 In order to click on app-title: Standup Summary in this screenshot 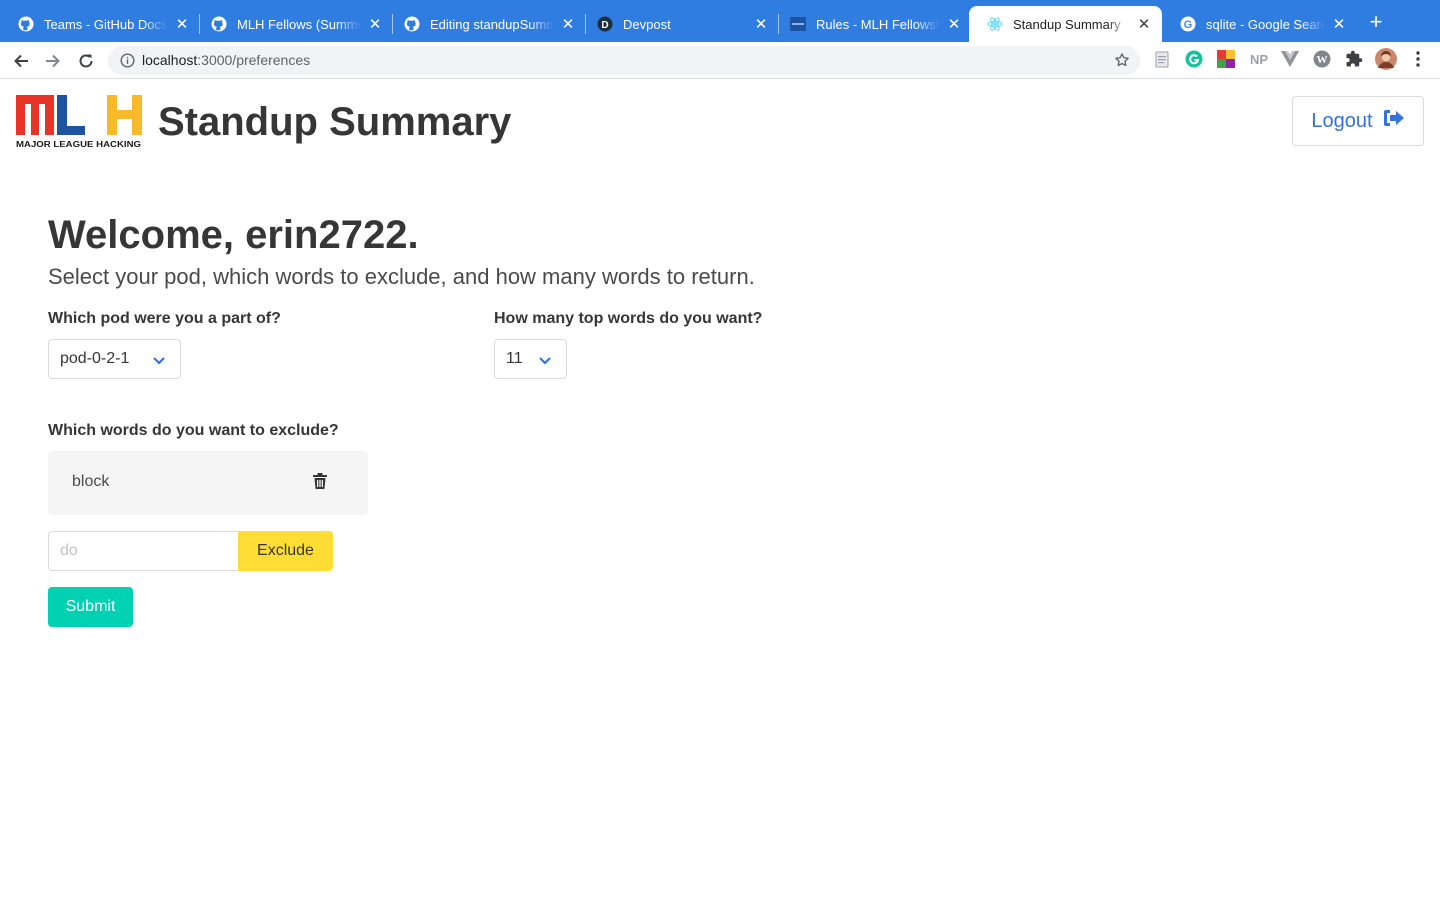, I will do `click(335, 122)`.